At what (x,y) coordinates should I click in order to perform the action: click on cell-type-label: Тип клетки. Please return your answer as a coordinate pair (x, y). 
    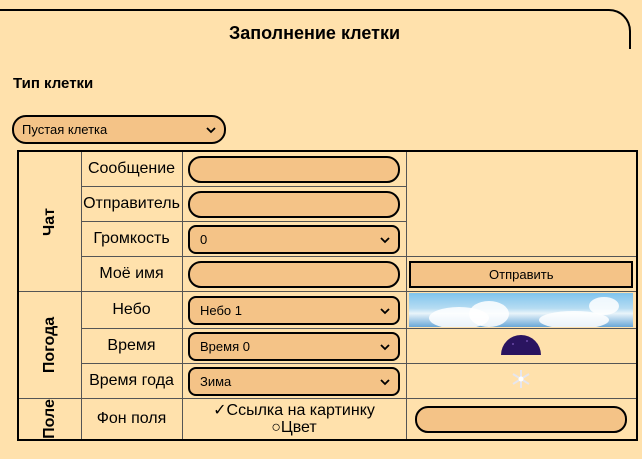
    Looking at the image, I should click on (53, 83).